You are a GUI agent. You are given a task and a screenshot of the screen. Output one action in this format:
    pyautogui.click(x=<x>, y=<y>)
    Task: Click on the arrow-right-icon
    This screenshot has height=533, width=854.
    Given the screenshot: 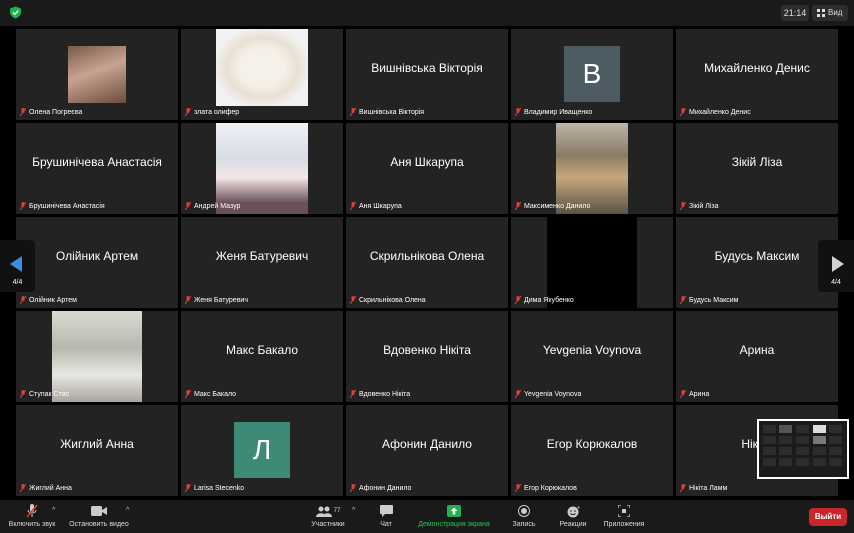 What is the action you would take?
    pyautogui.click(x=838, y=264)
    